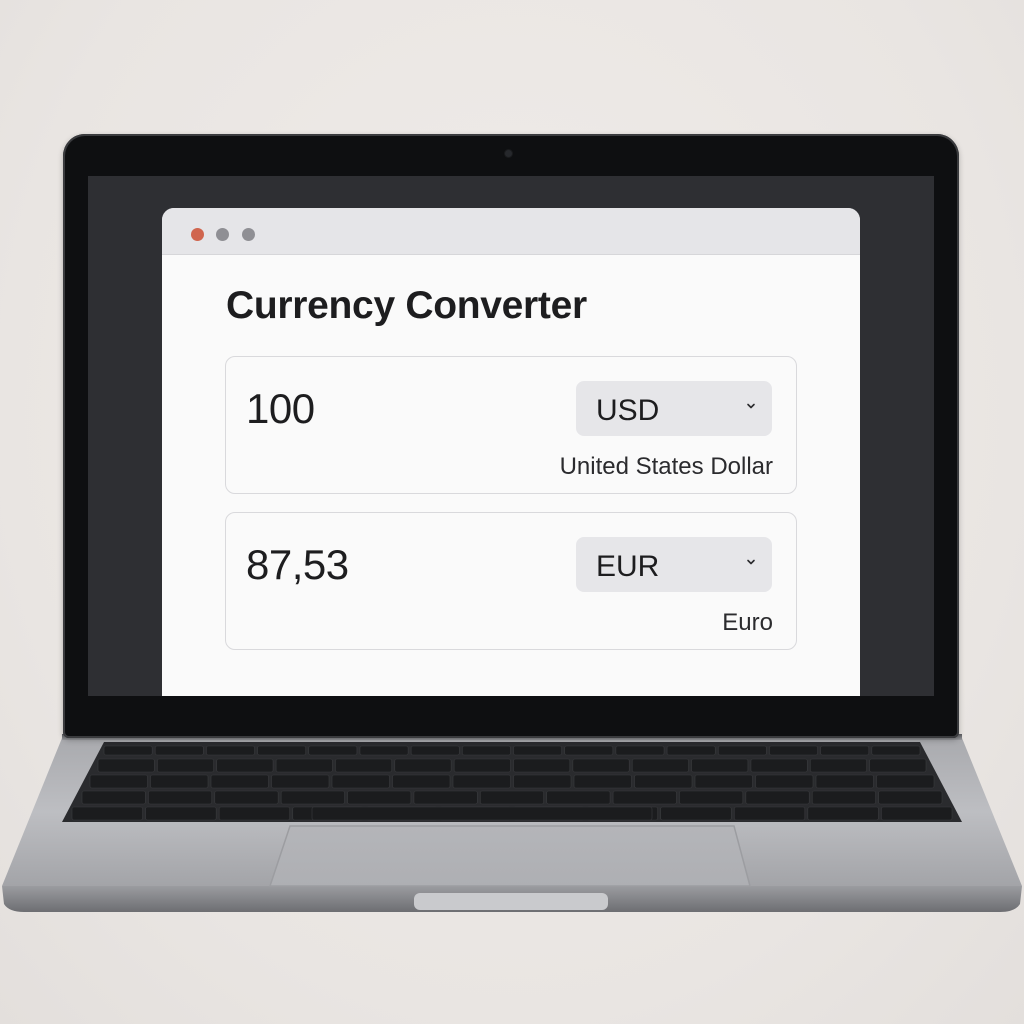  I want to click on to-amount-input, so click(396, 565).